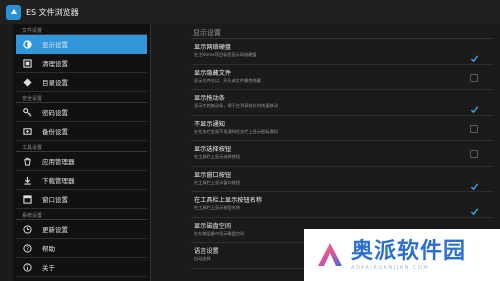 Image resolution: width=500 pixels, height=281 pixels. What do you see at coordinates (81, 131) in the screenshot?
I see `sidebar-item-backup: 备份设置` at bounding box center [81, 131].